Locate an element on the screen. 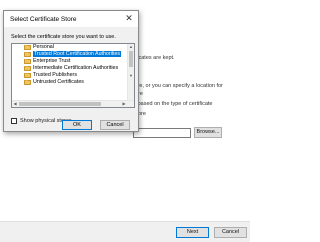 This screenshot has height=242, width=320. show-physical-stores-checkbox is located at coordinates (14, 121).